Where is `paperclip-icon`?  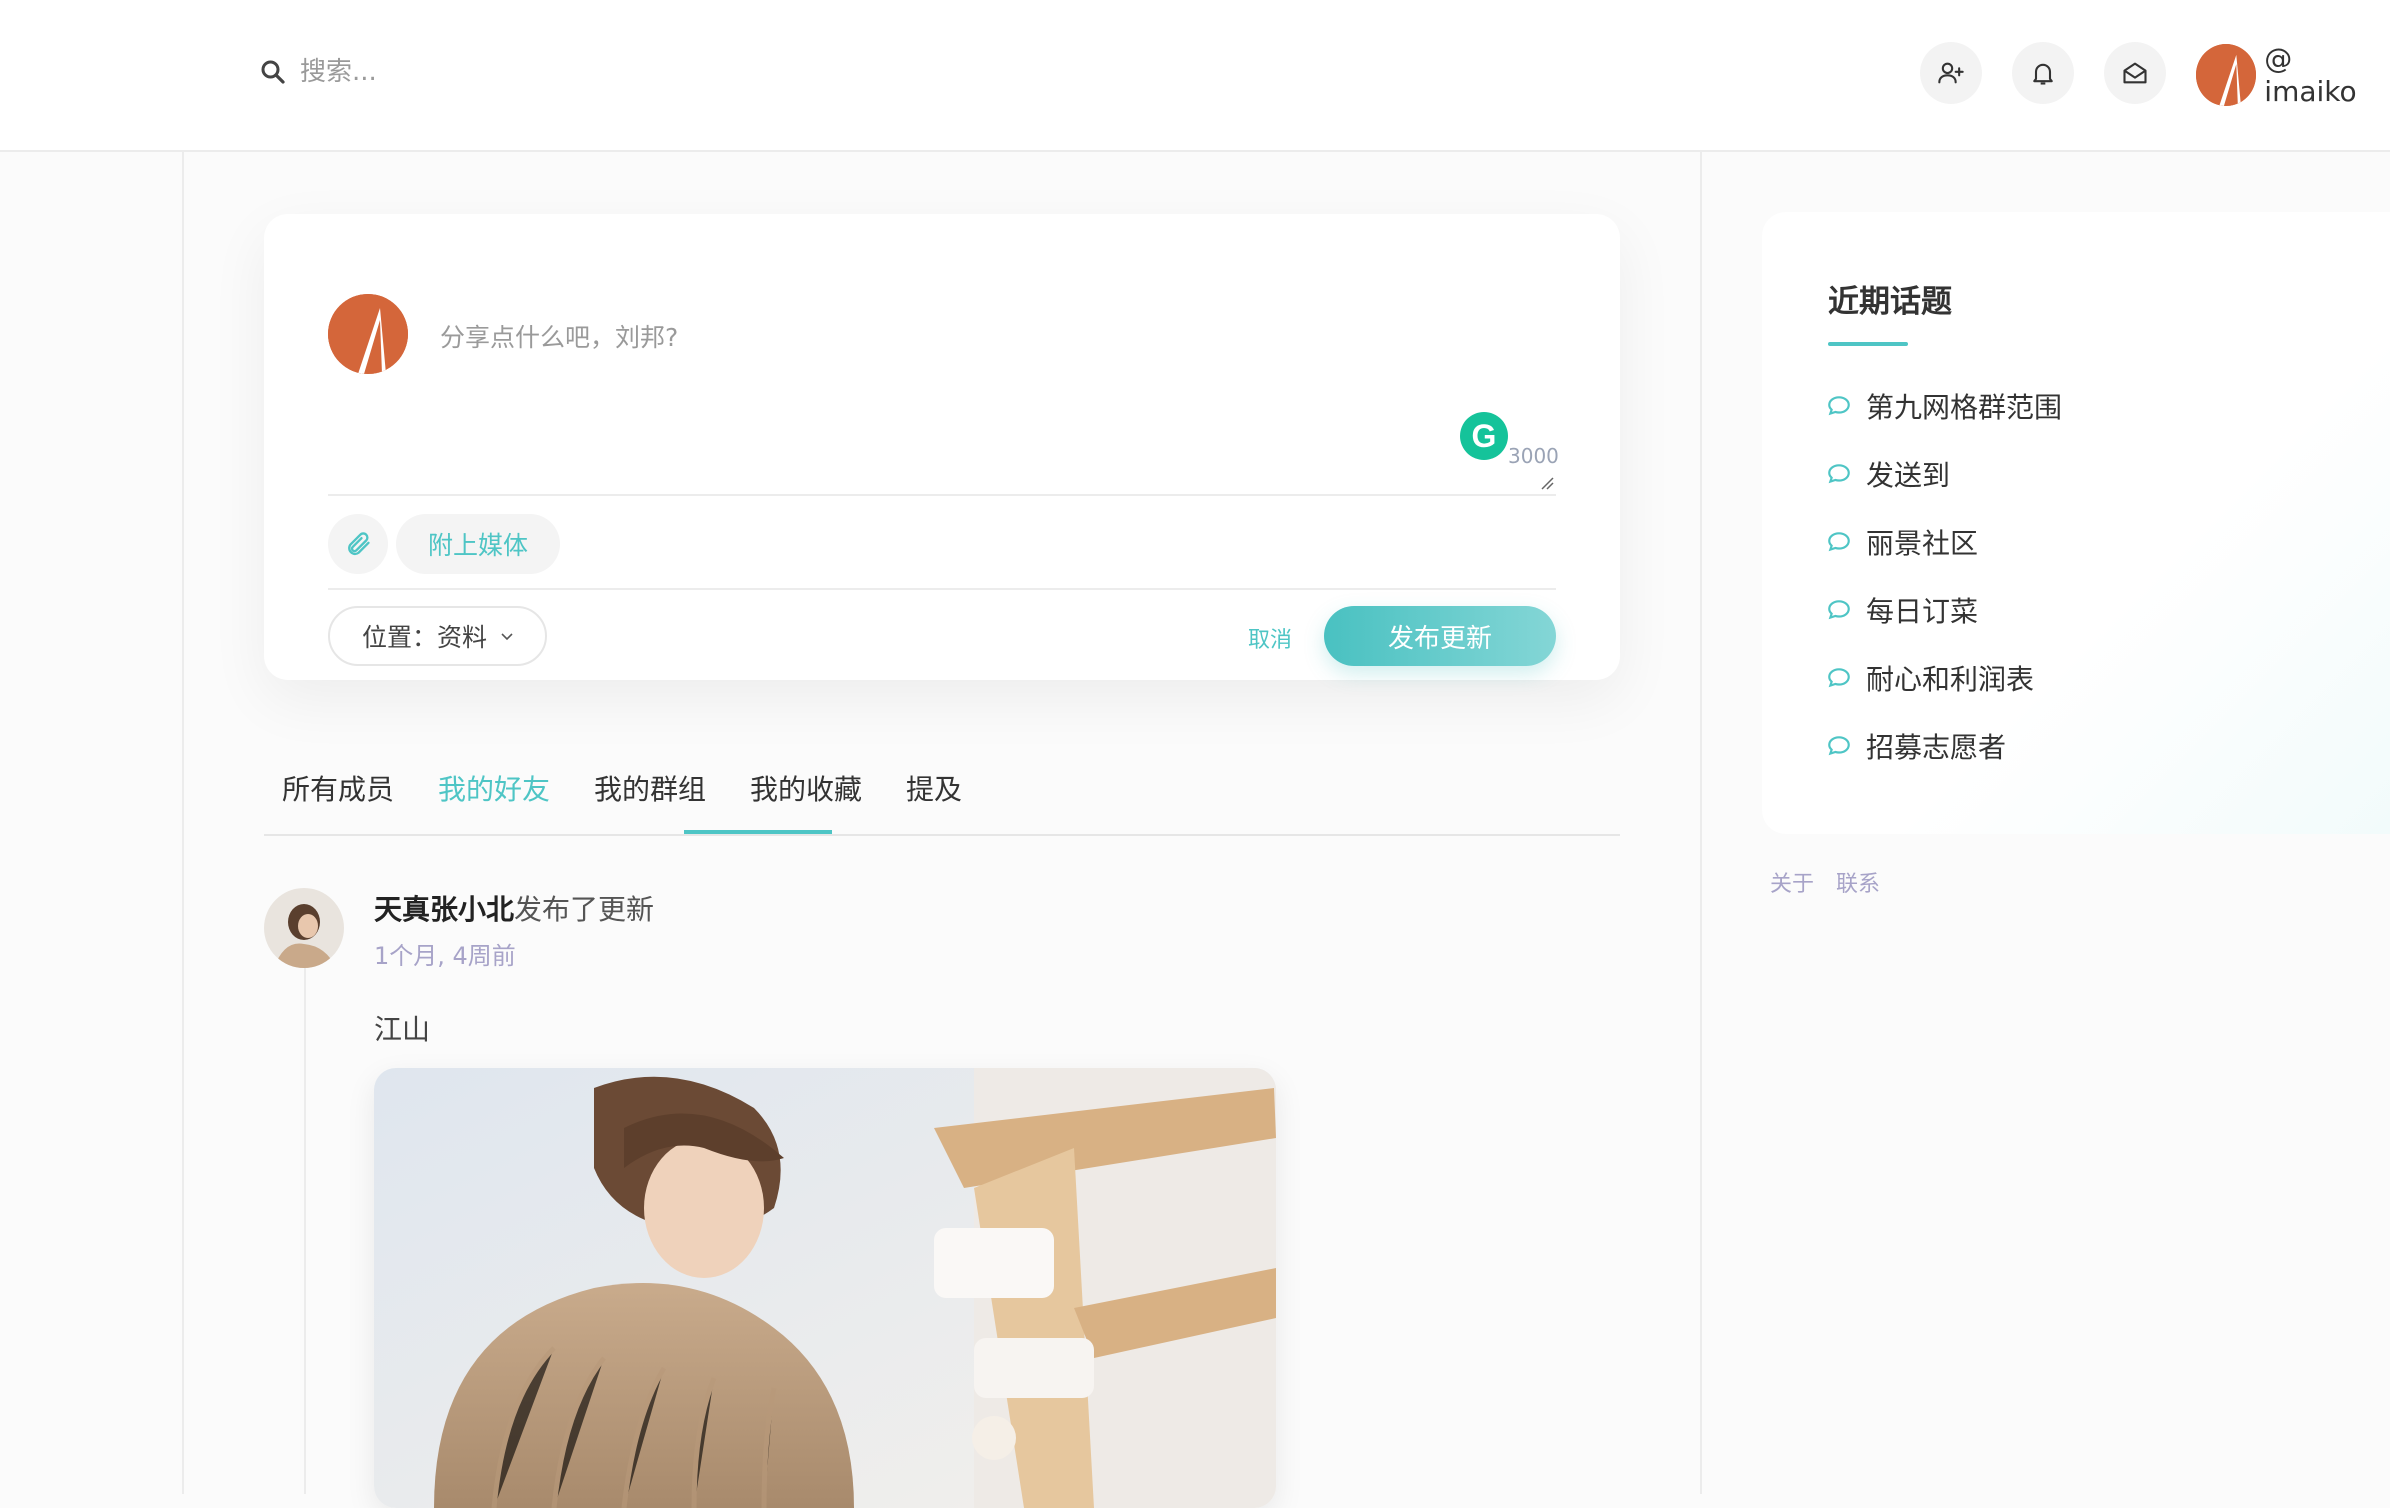
paperclip-icon is located at coordinates (359, 544).